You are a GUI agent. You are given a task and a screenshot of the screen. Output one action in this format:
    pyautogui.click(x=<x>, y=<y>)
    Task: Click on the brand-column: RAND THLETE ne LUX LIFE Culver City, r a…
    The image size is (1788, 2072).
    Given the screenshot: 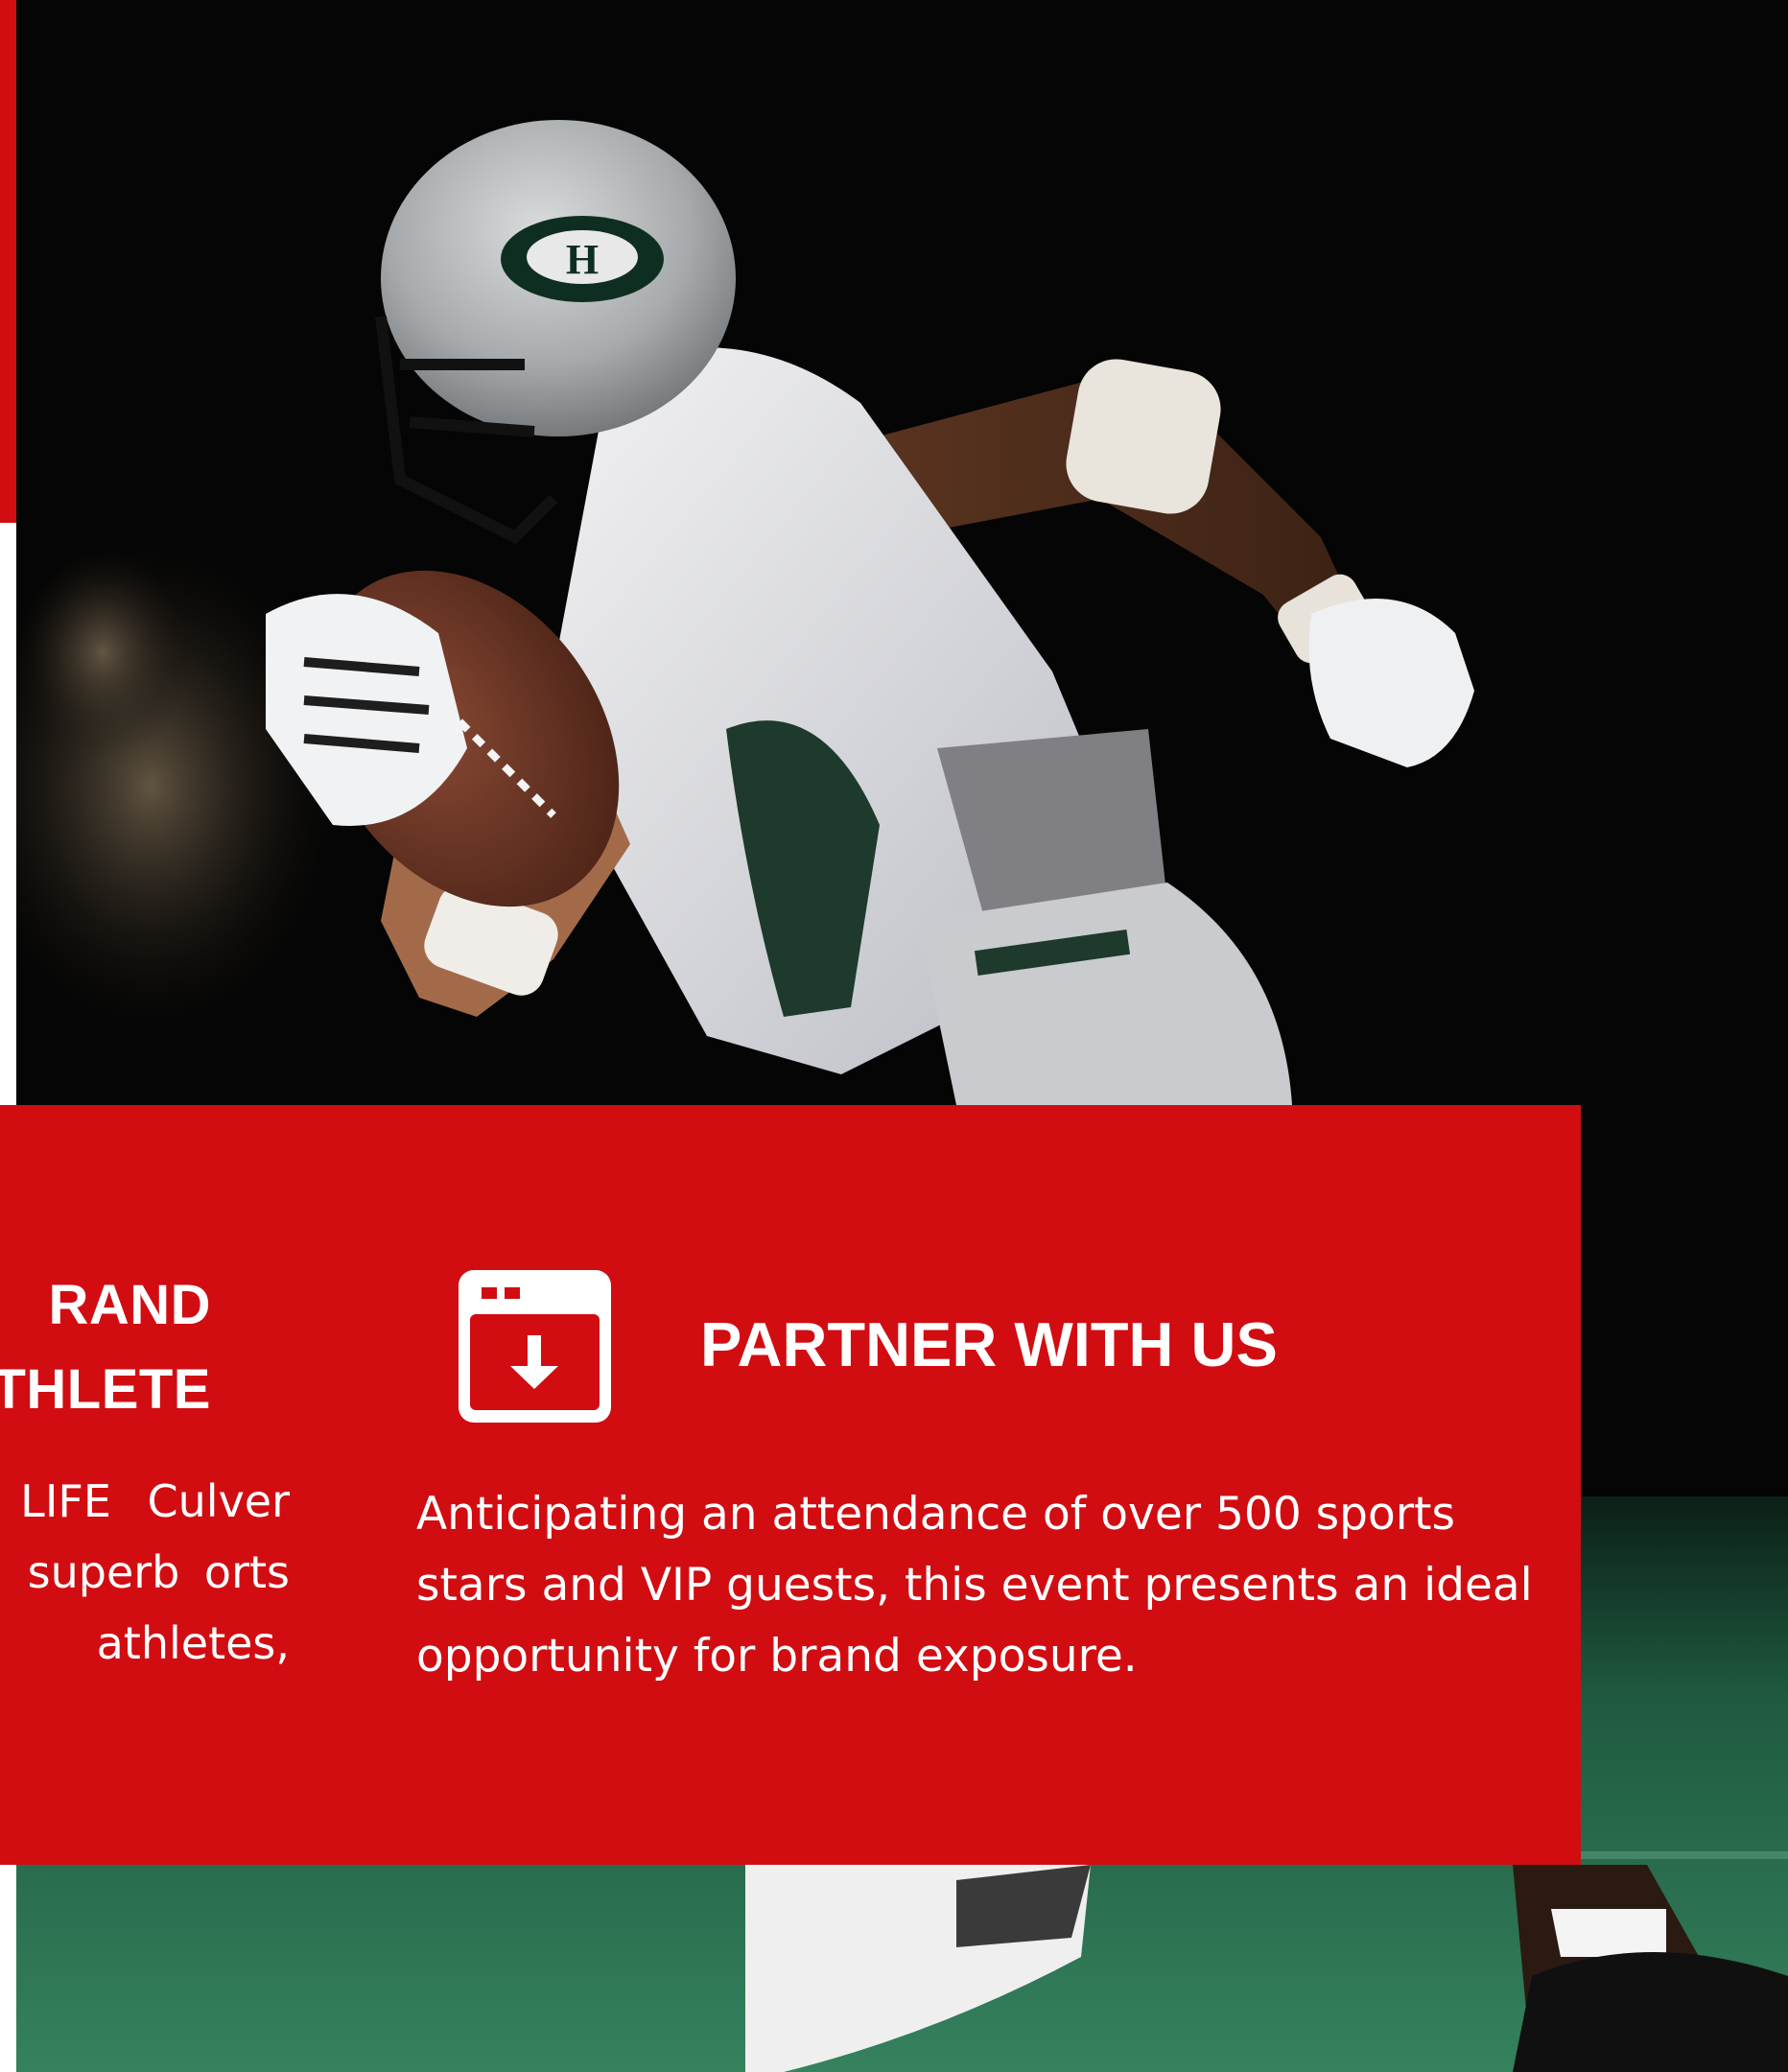 What is the action you would take?
    pyautogui.click(x=145, y=1485)
    